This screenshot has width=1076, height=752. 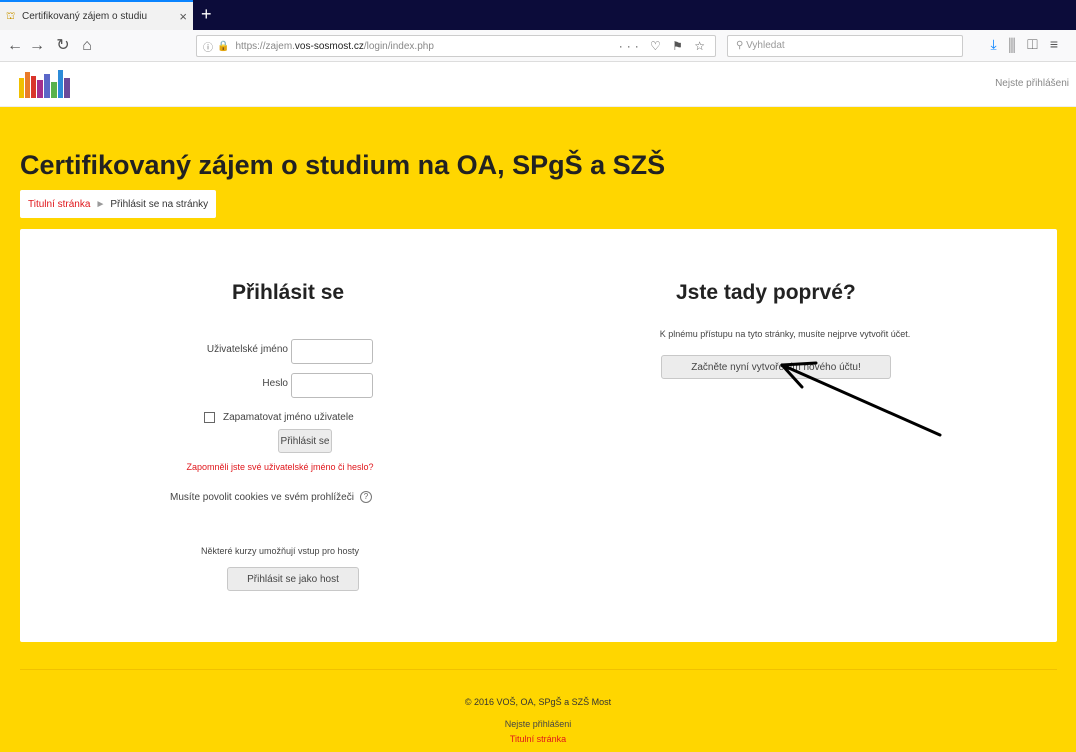 I want to click on password-input, so click(x=332, y=385).